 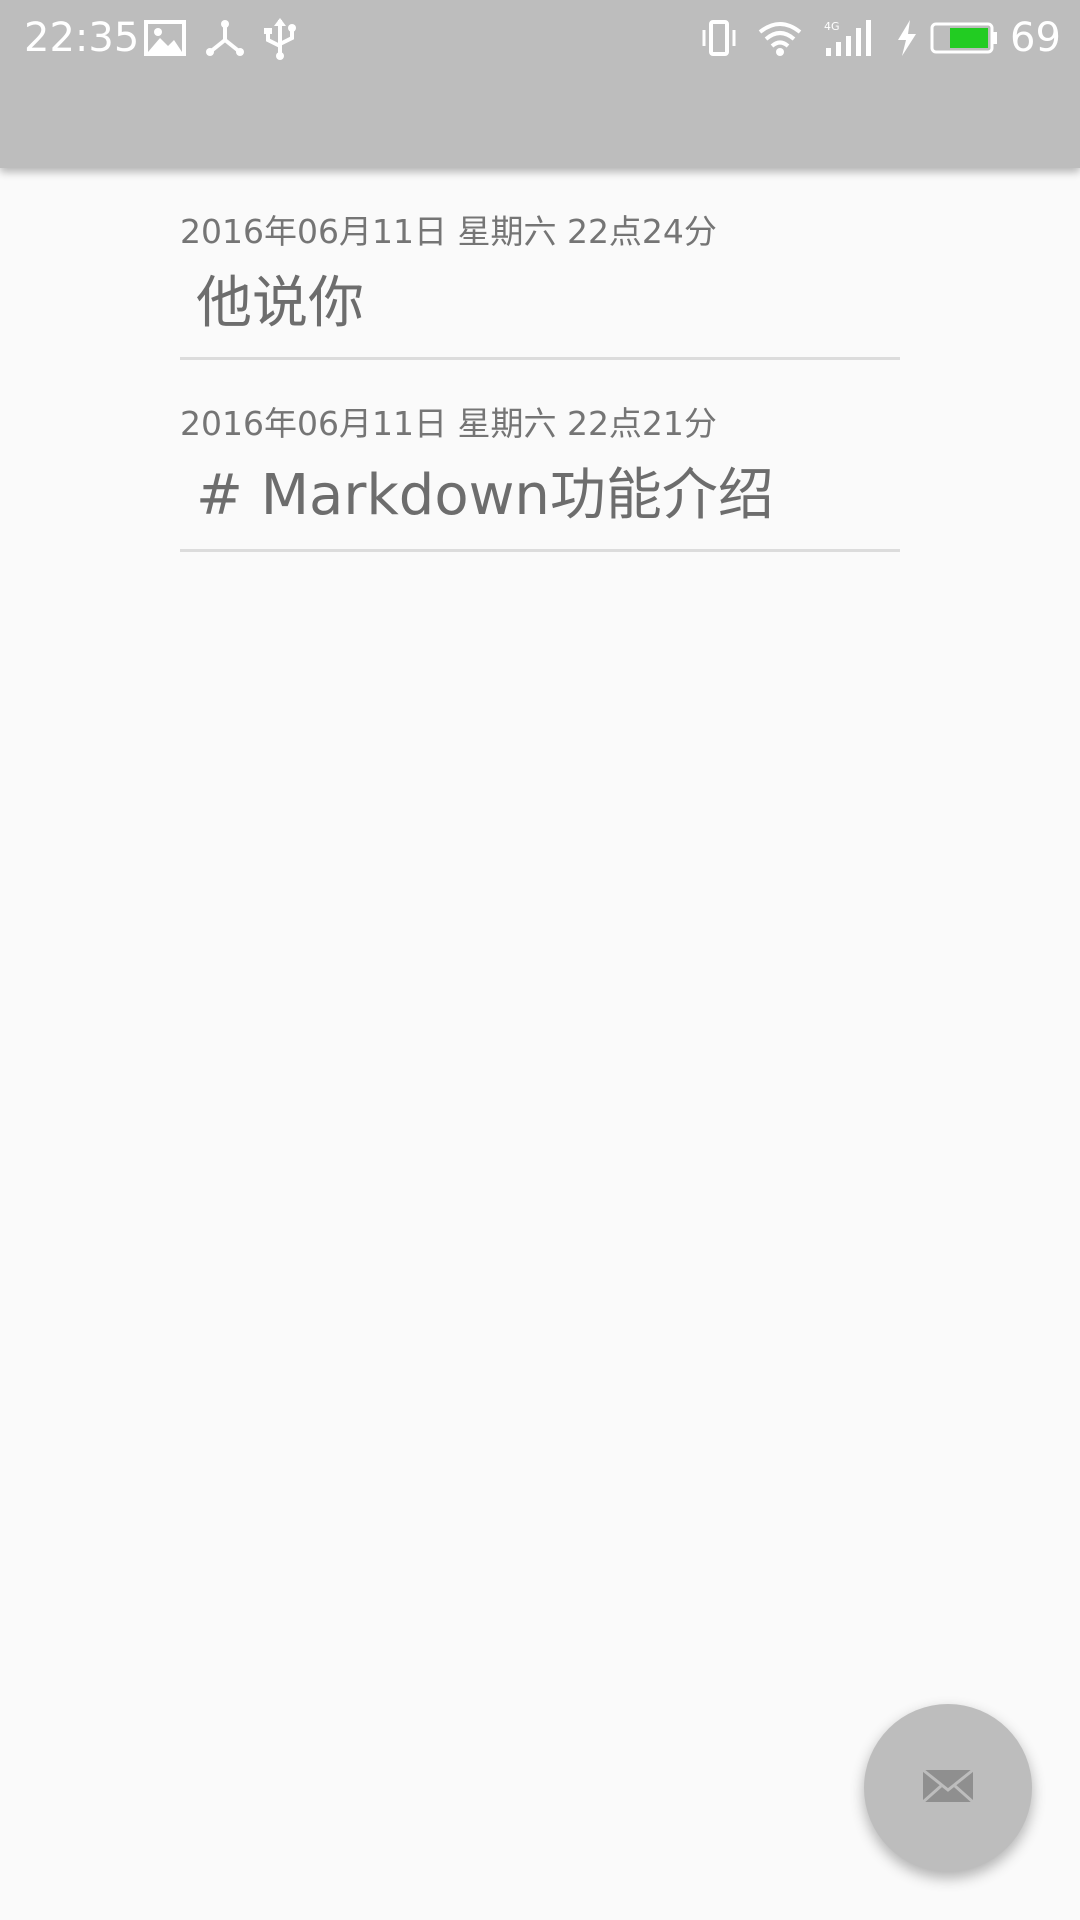 What do you see at coordinates (969, 38) in the screenshot?
I see `battery-level` at bounding box center [969, 38].